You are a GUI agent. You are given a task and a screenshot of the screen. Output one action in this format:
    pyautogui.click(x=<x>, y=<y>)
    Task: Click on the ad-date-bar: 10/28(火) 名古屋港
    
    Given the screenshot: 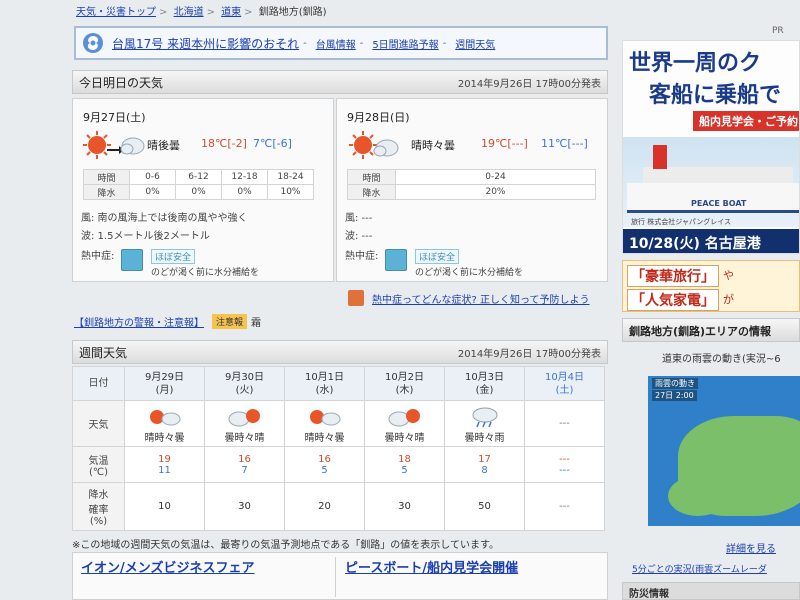 What is the action you would take?
    pyautogui.click(x=711, y=241)
    